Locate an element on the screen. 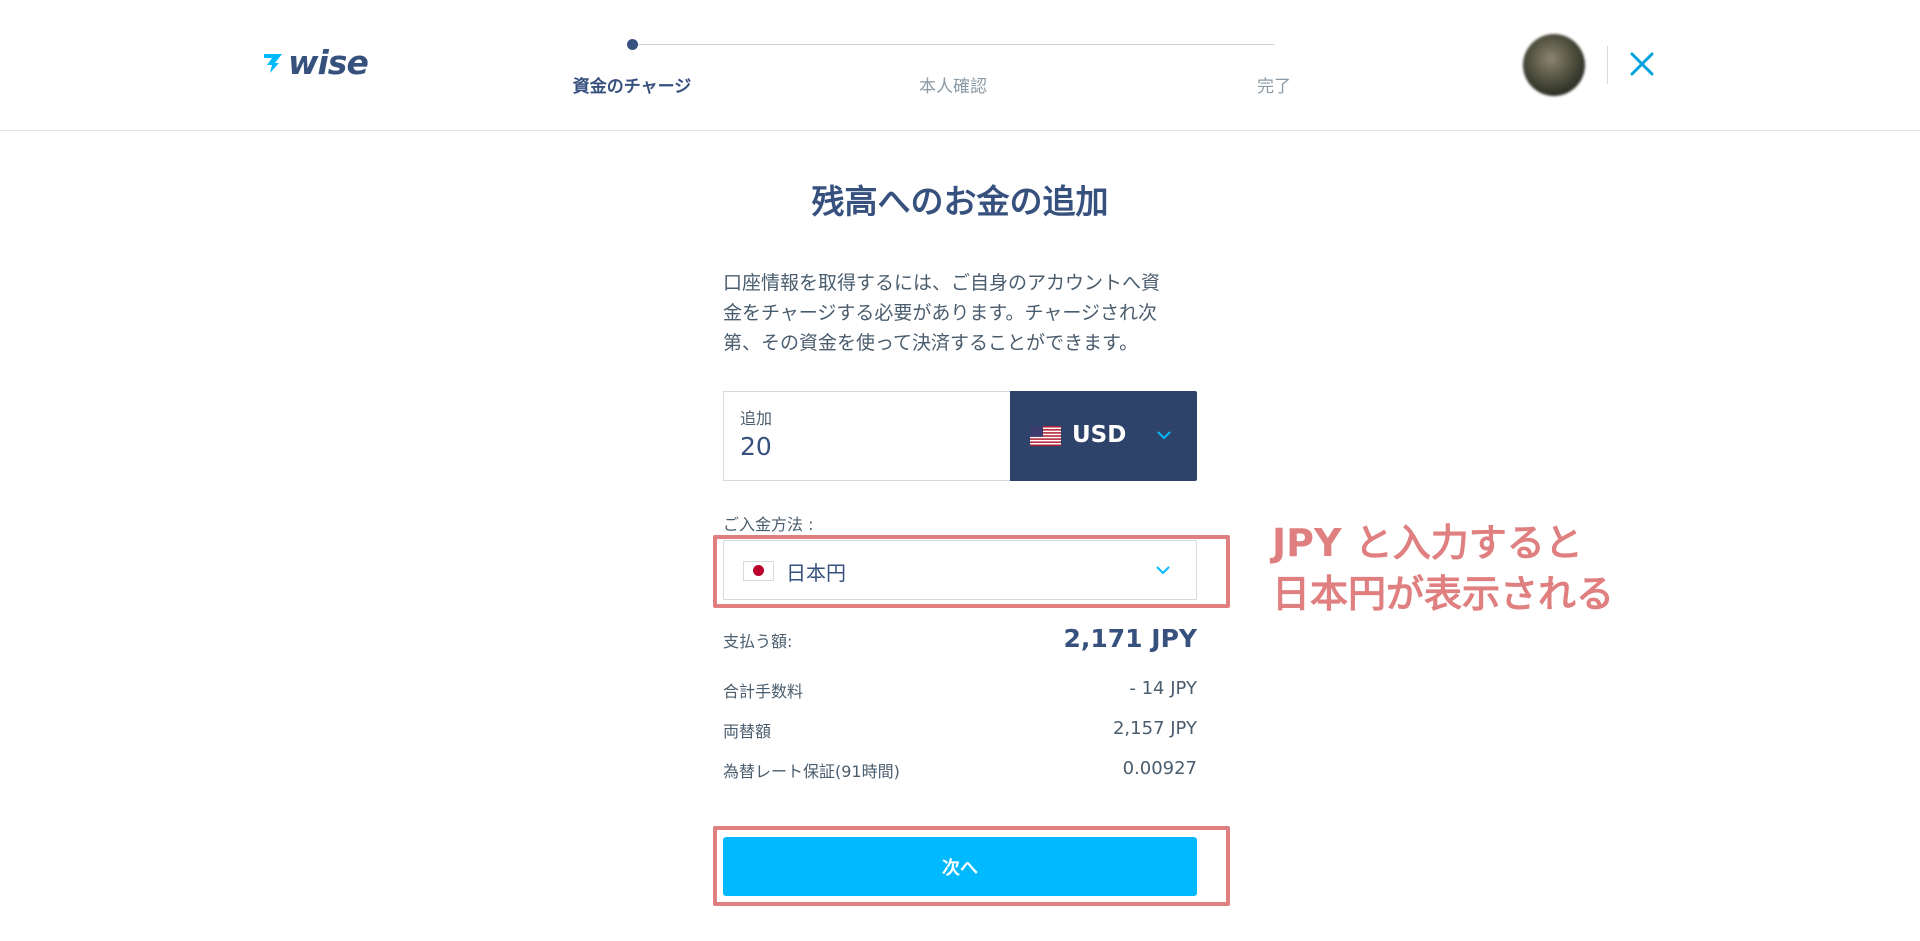 Image resolution: width=1920 pixels, height=941 pixels. summary-row-converted: 両替額 2,157 JPY is located at coordinates (960, 735).